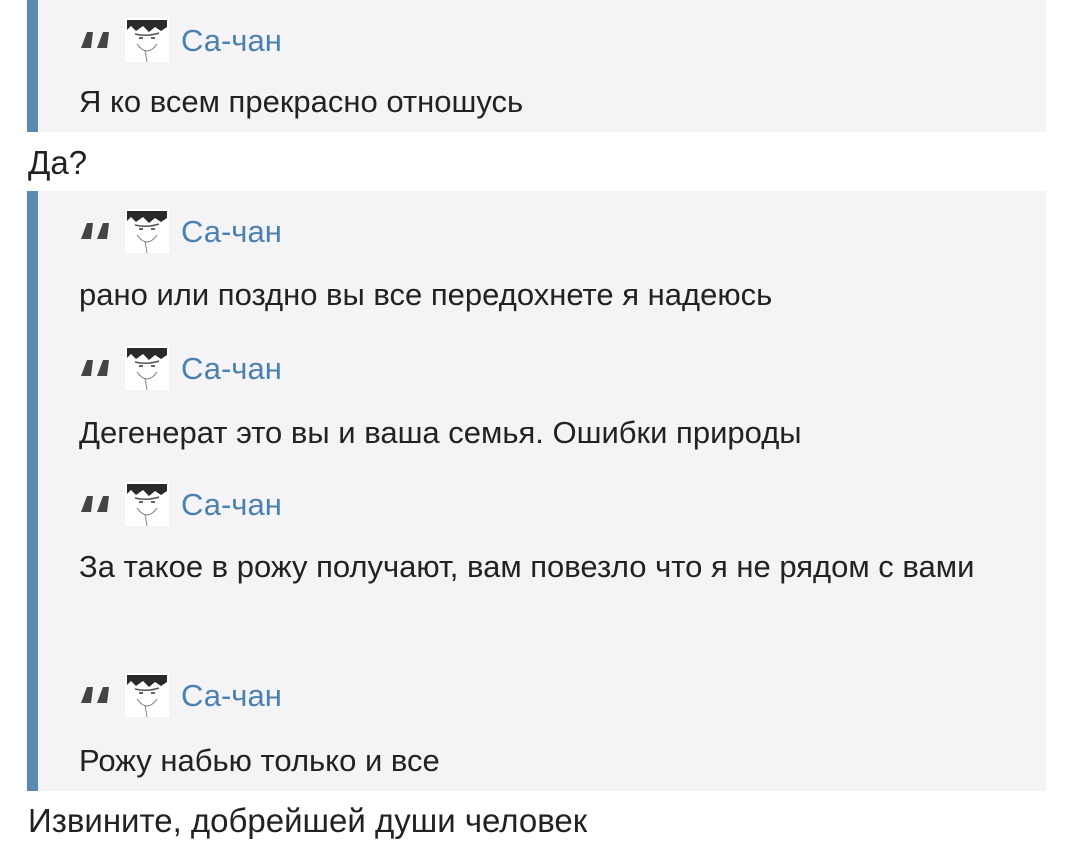 The width and height of the screenshot is (1072, 864). I want to click on quote-text: Я ко всем прекрасно отношусь, so click(301, 101).